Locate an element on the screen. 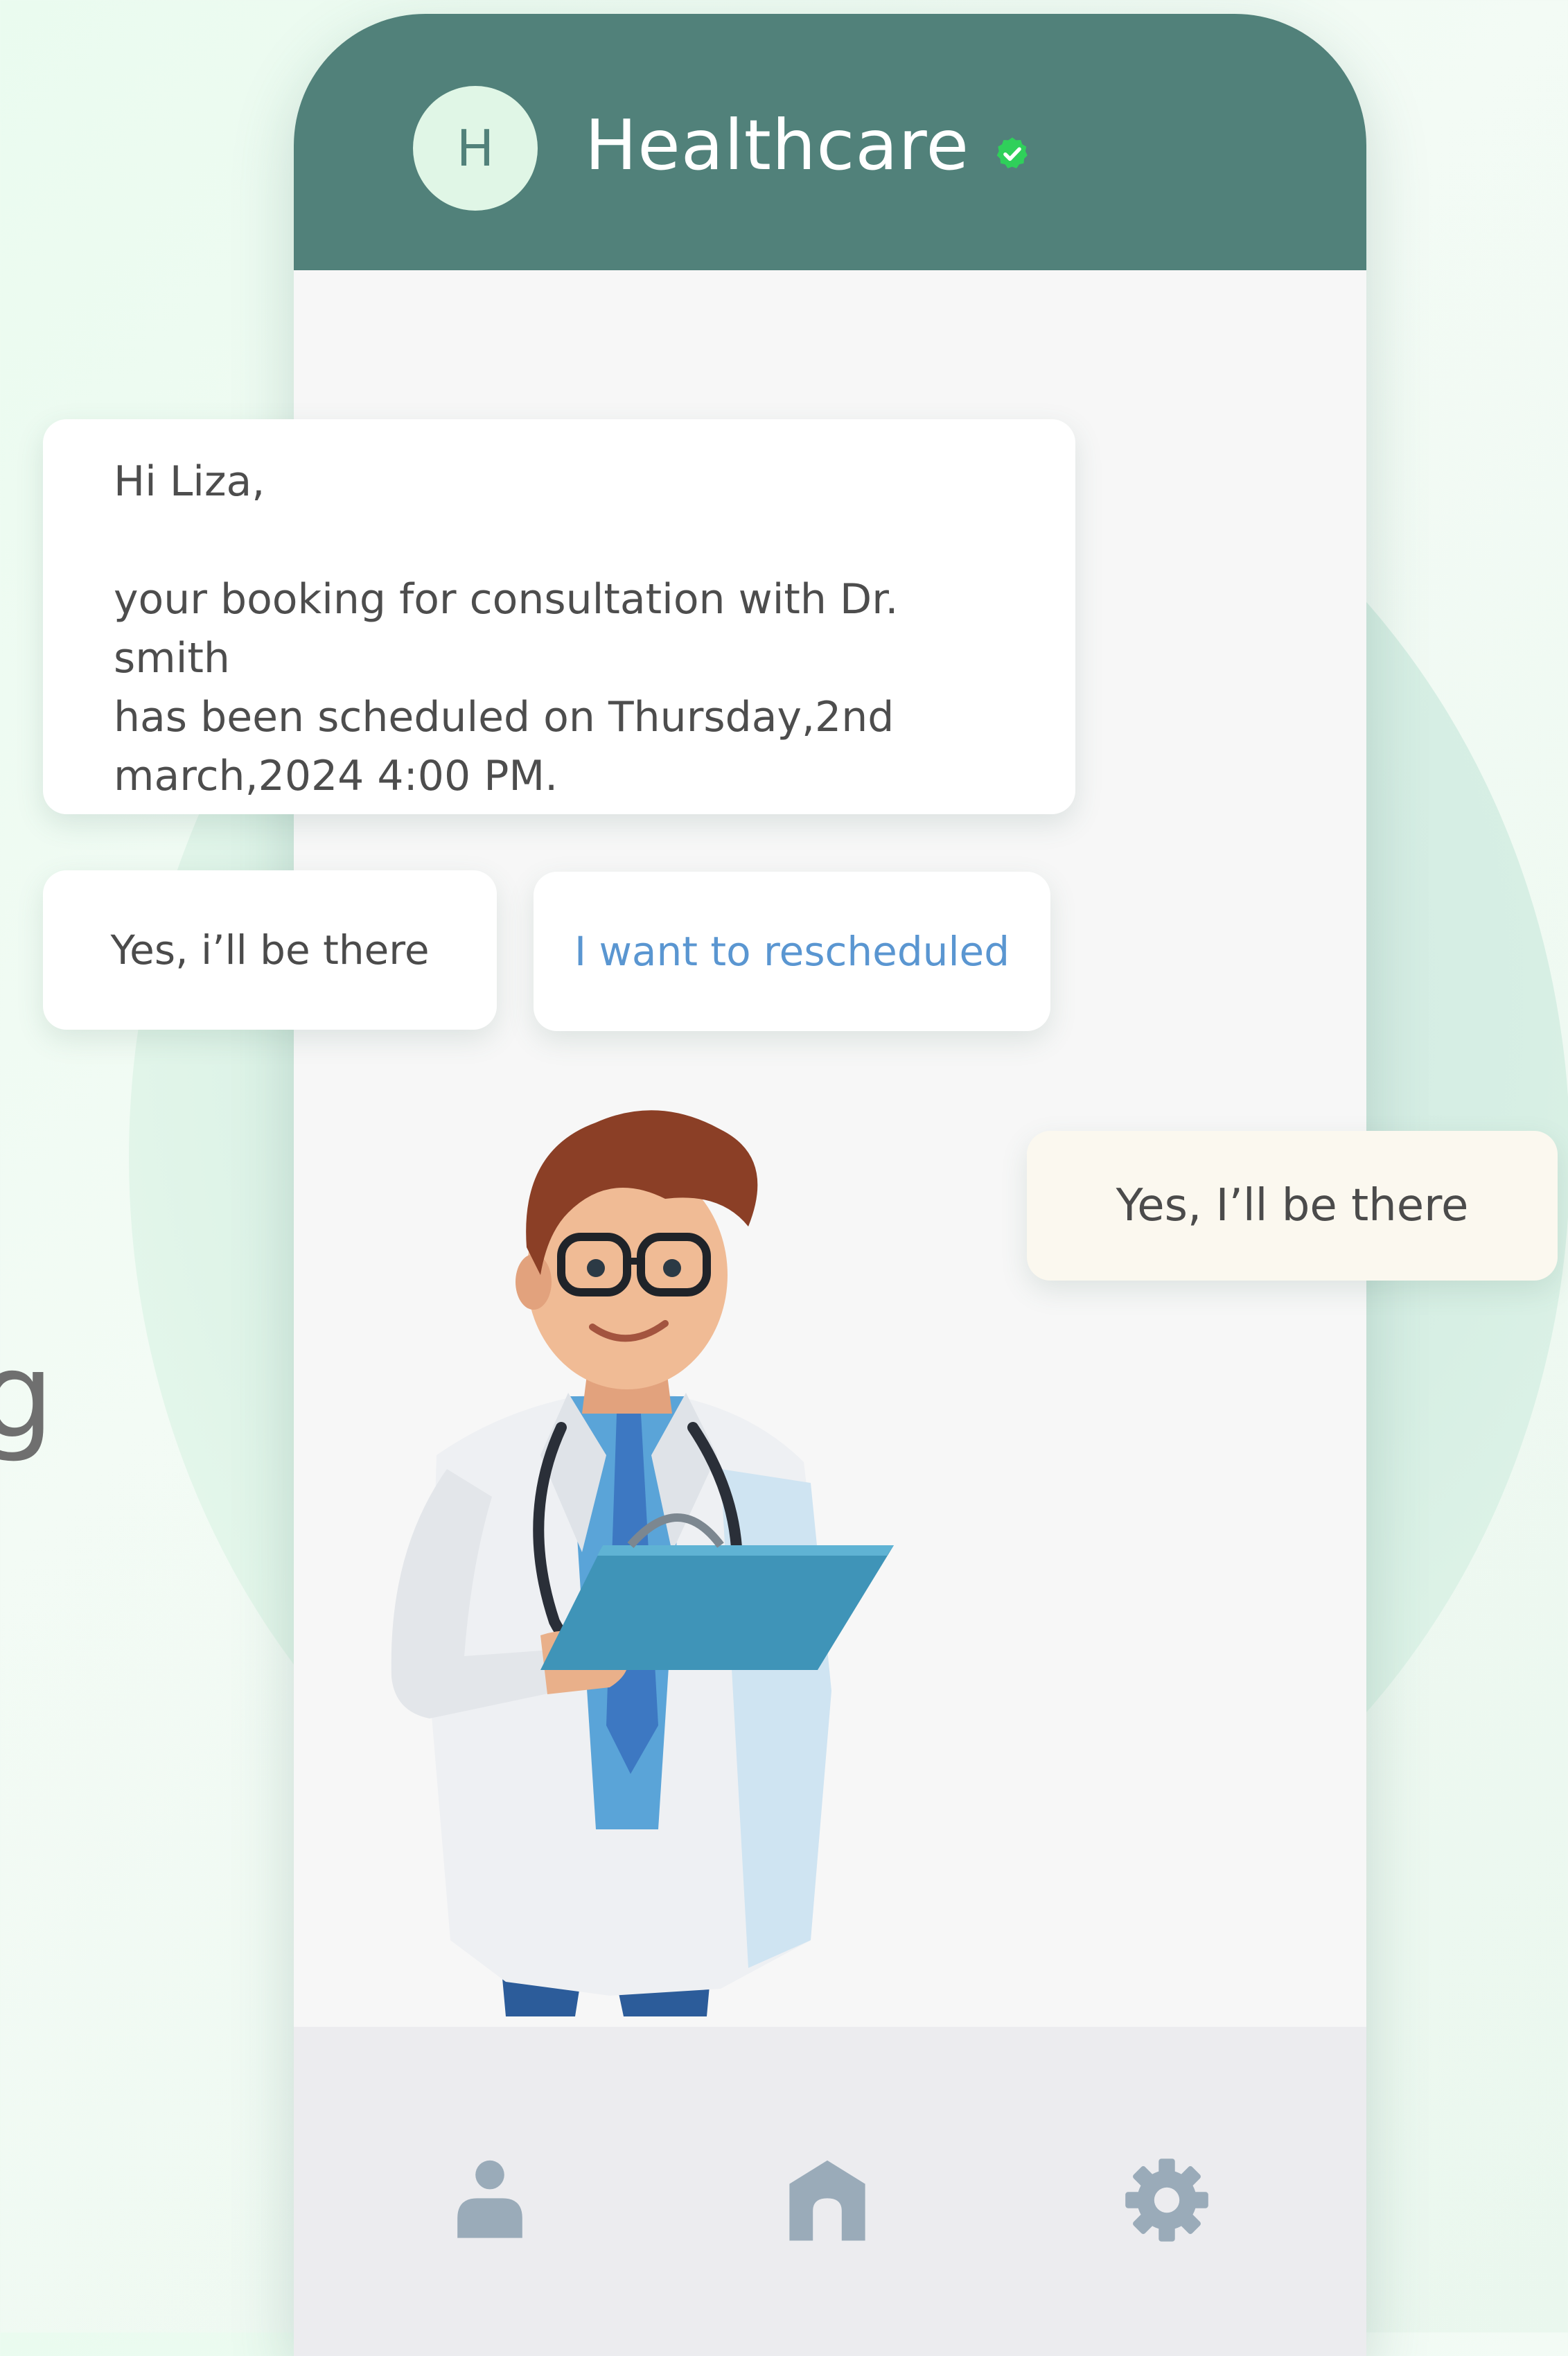  doctor-illustration is located at coordinates (642, 1563).